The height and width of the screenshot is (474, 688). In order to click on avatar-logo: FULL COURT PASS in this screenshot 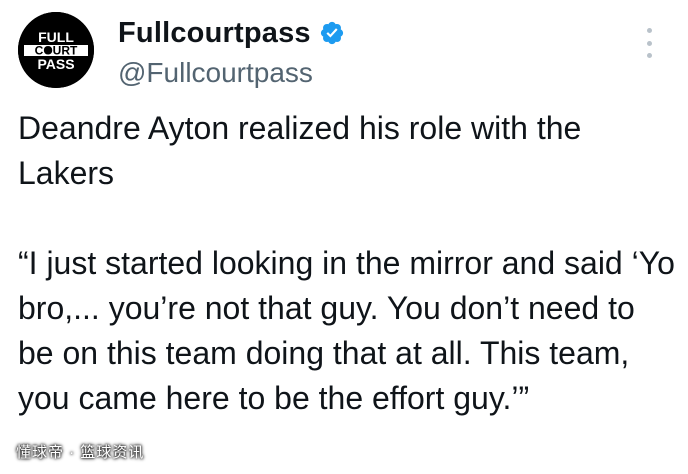, I will do `click(56, 50)`.